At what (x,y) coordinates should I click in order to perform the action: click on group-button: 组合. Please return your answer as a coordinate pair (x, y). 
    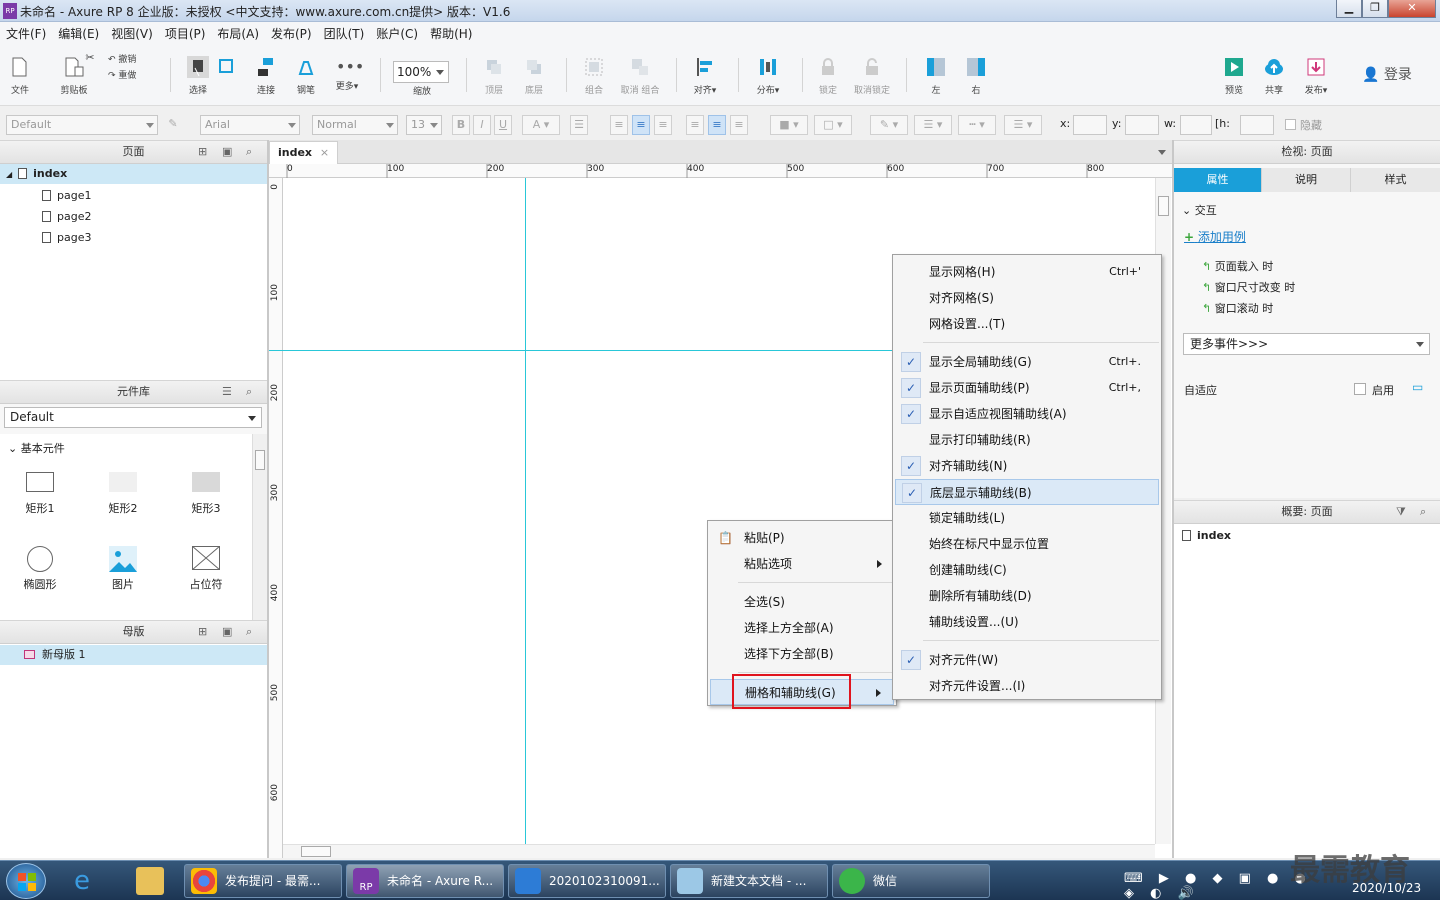
    Looking at the image, I should click on (594, 76).